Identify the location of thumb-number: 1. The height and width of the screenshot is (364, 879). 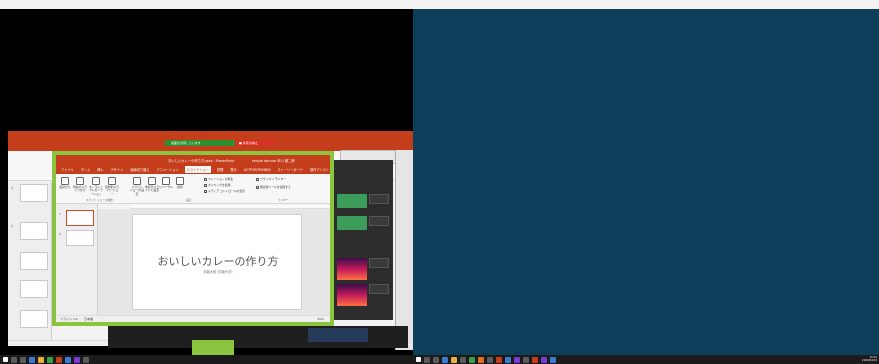
(12, 188).